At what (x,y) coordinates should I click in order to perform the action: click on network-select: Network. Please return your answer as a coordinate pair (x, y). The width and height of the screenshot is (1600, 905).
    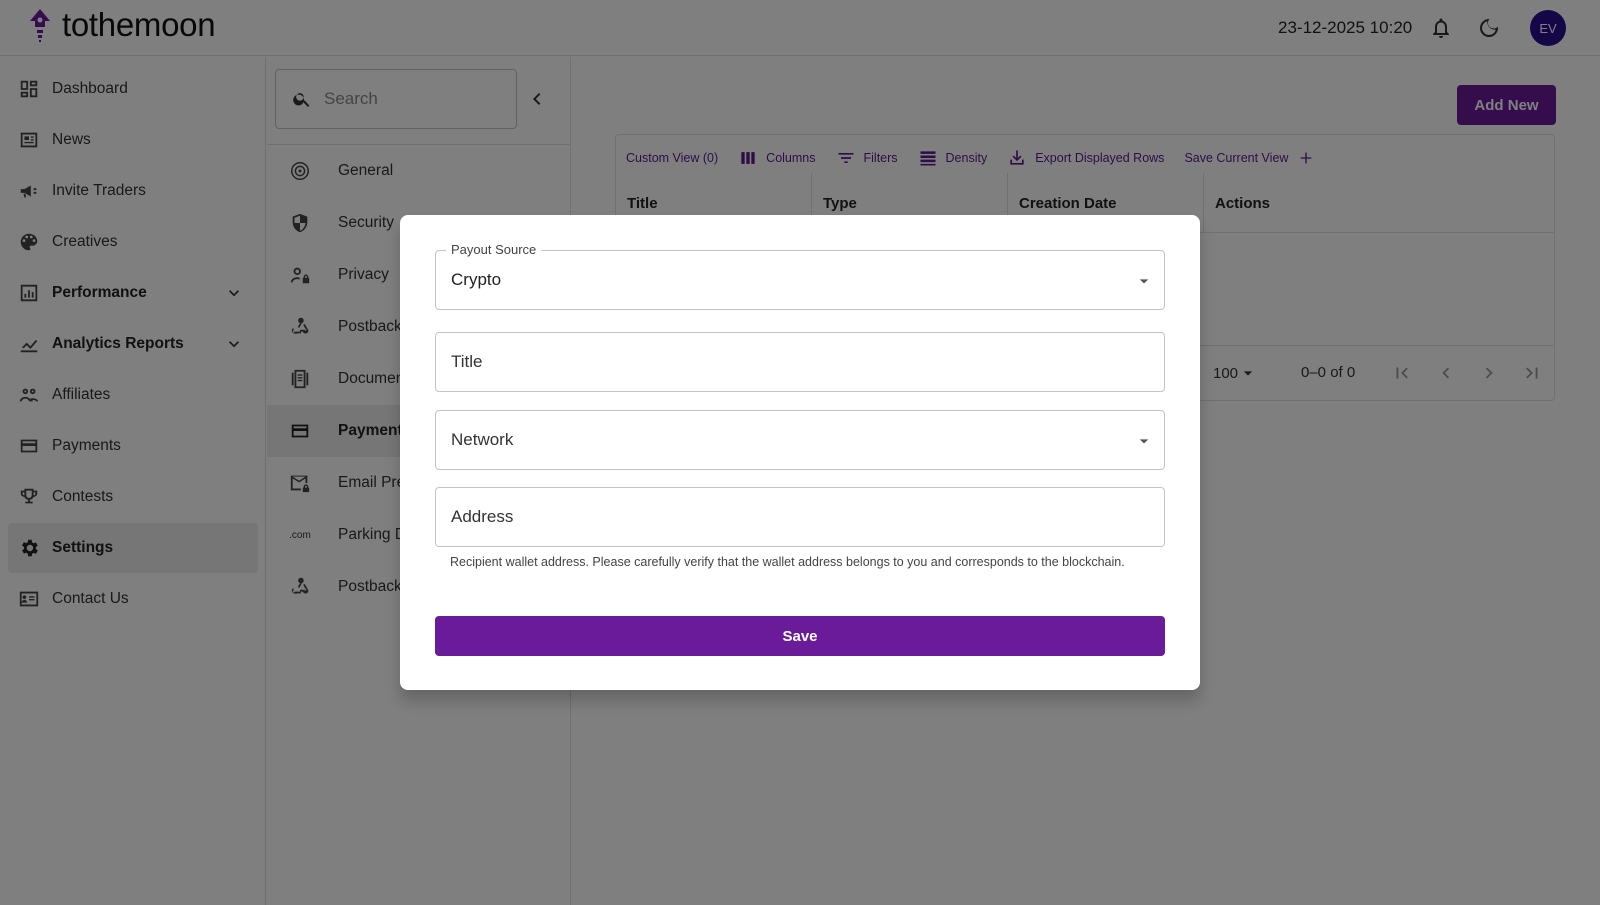
    Looking at the image, I should click on (800, 440).